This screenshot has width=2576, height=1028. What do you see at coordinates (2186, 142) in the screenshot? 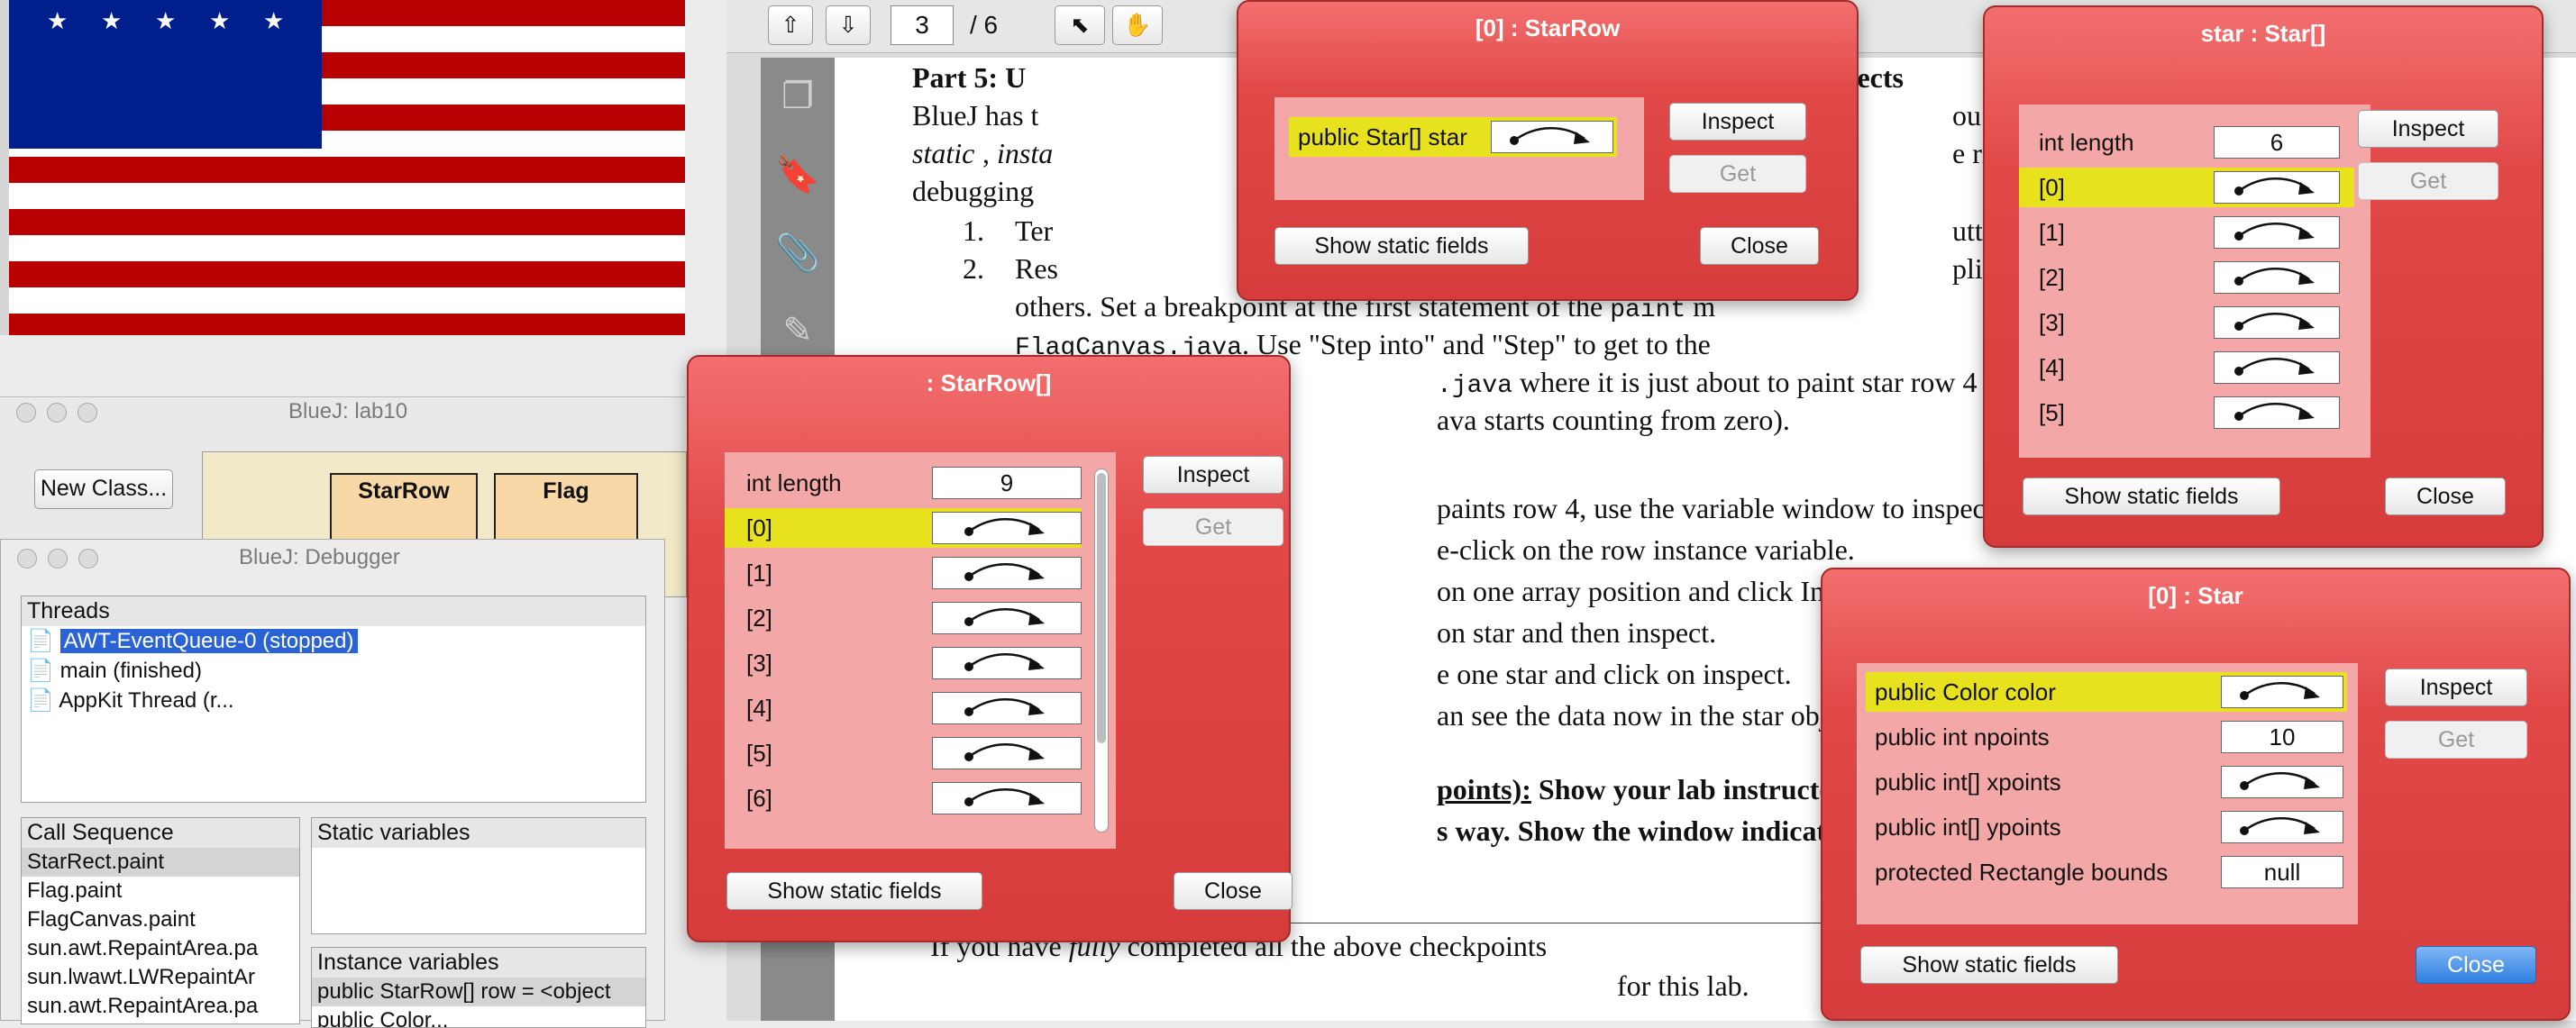
I see `field-row: int length 6` at bounding box center [2186, 142].